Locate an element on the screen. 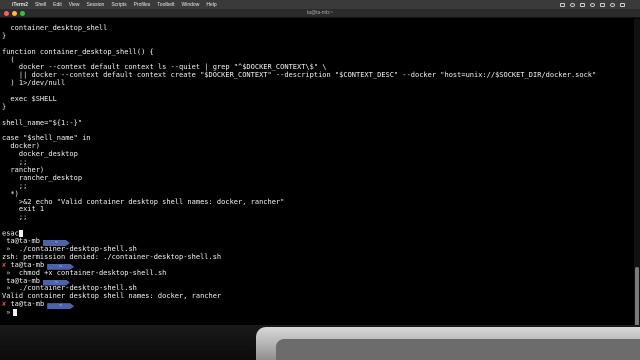  script-line: exit 1 is located at coordinates (318, 210).